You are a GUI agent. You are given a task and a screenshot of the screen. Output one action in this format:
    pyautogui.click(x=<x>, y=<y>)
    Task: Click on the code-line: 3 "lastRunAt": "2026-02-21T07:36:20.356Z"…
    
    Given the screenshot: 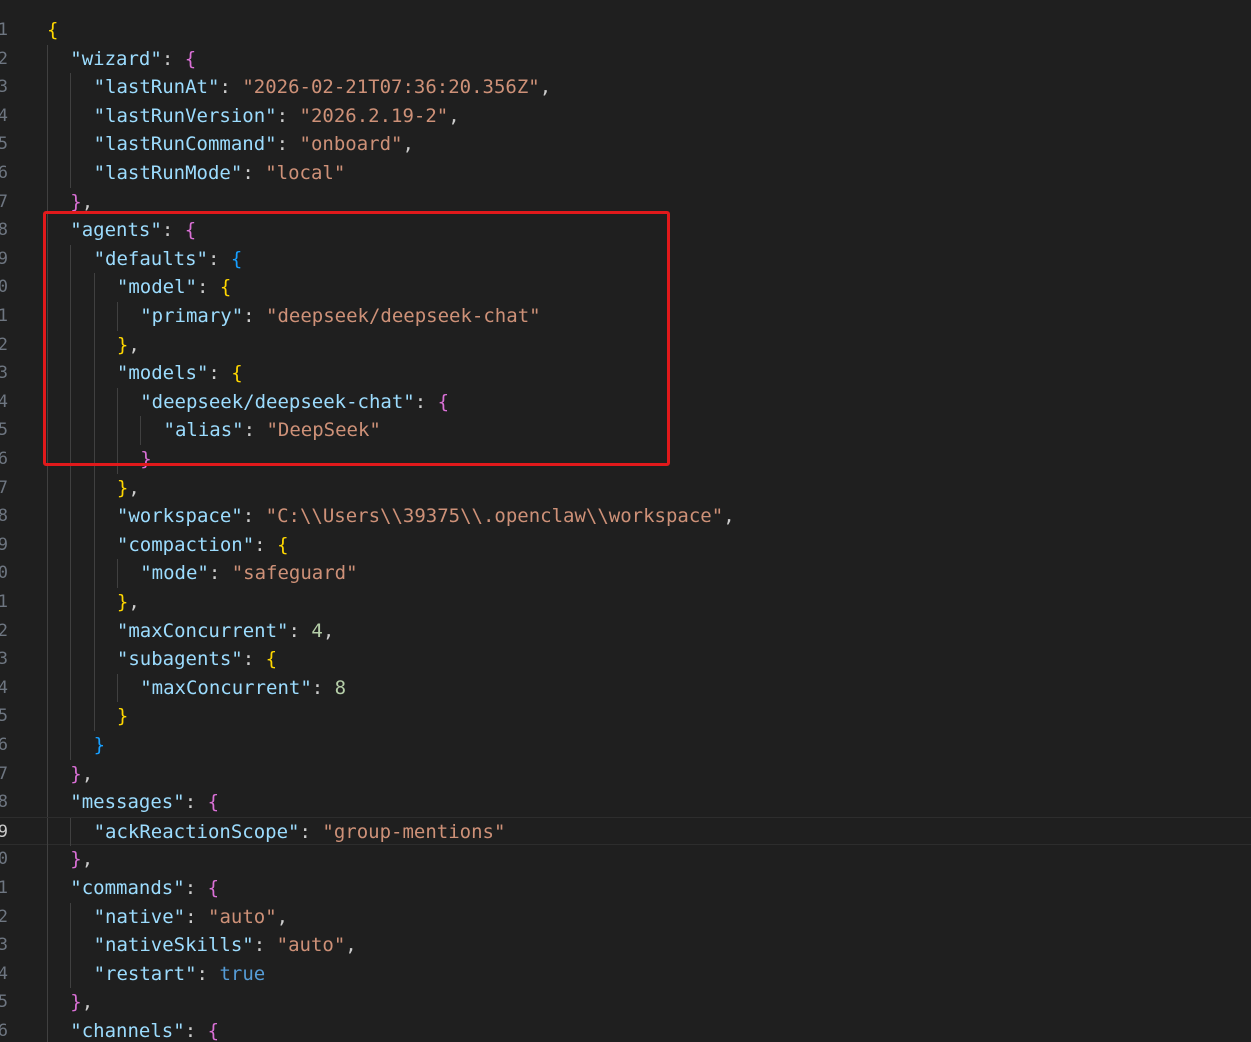 What is the action you would take?
    pyautogui.click(x=625, y=87)
    